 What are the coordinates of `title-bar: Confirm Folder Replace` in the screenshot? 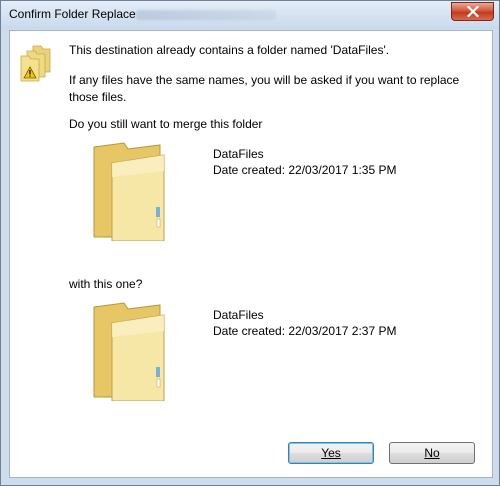 It's located at (250, 15).